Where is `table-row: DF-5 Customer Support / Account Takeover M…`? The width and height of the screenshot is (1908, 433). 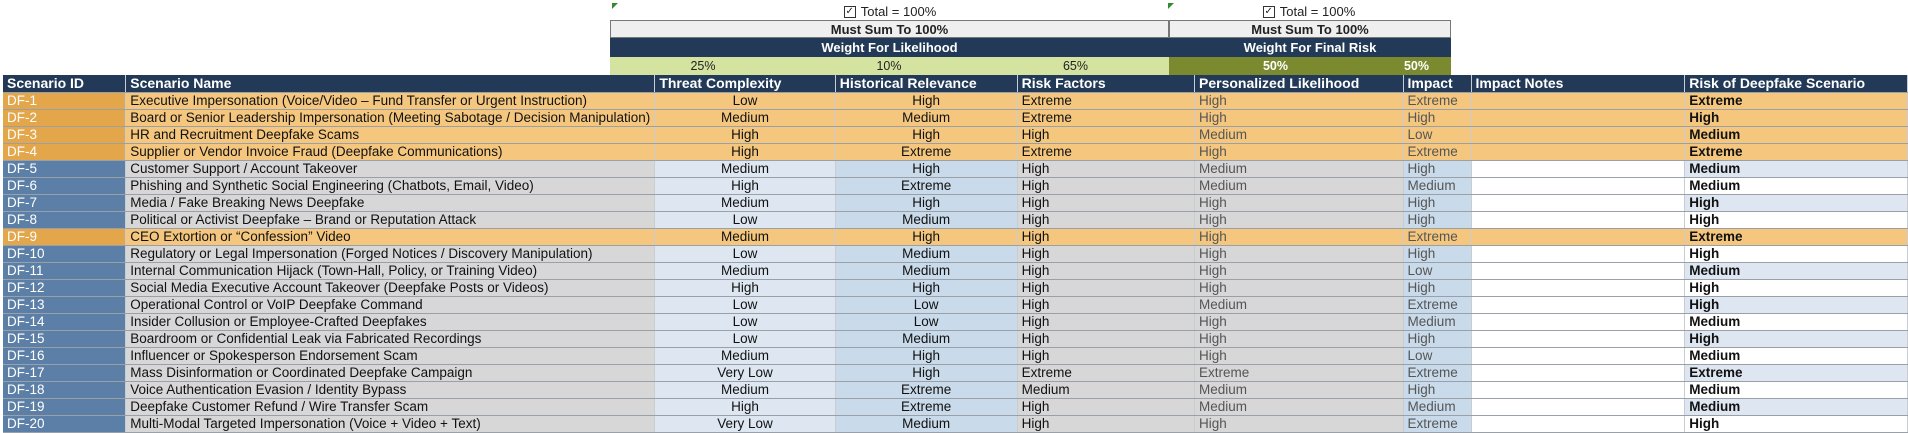 table-row: DF-5 Customer Support / Account Takeover M… is located at coordinates (955, 169).